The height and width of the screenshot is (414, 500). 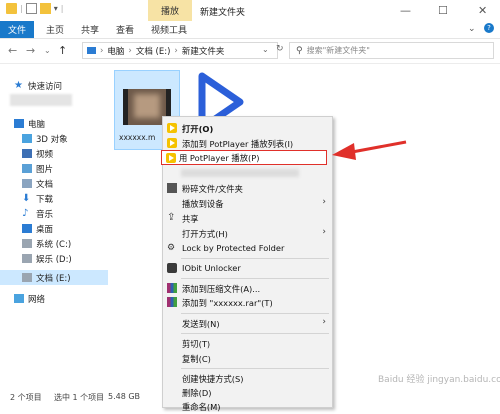 I want to click on breadcrumb-folder: 新建文件夹, so click(x=203, y=51).